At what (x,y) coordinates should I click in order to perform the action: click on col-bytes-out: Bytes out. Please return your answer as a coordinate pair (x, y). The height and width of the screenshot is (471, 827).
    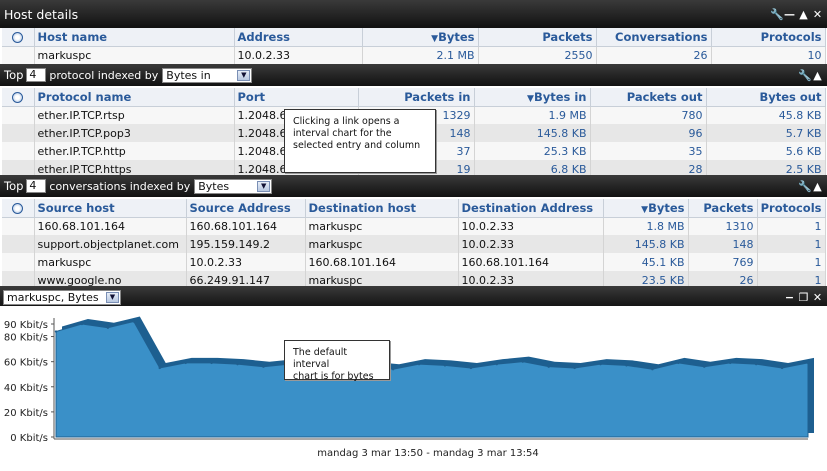
    Looking at the image, I should click on (766, 97).